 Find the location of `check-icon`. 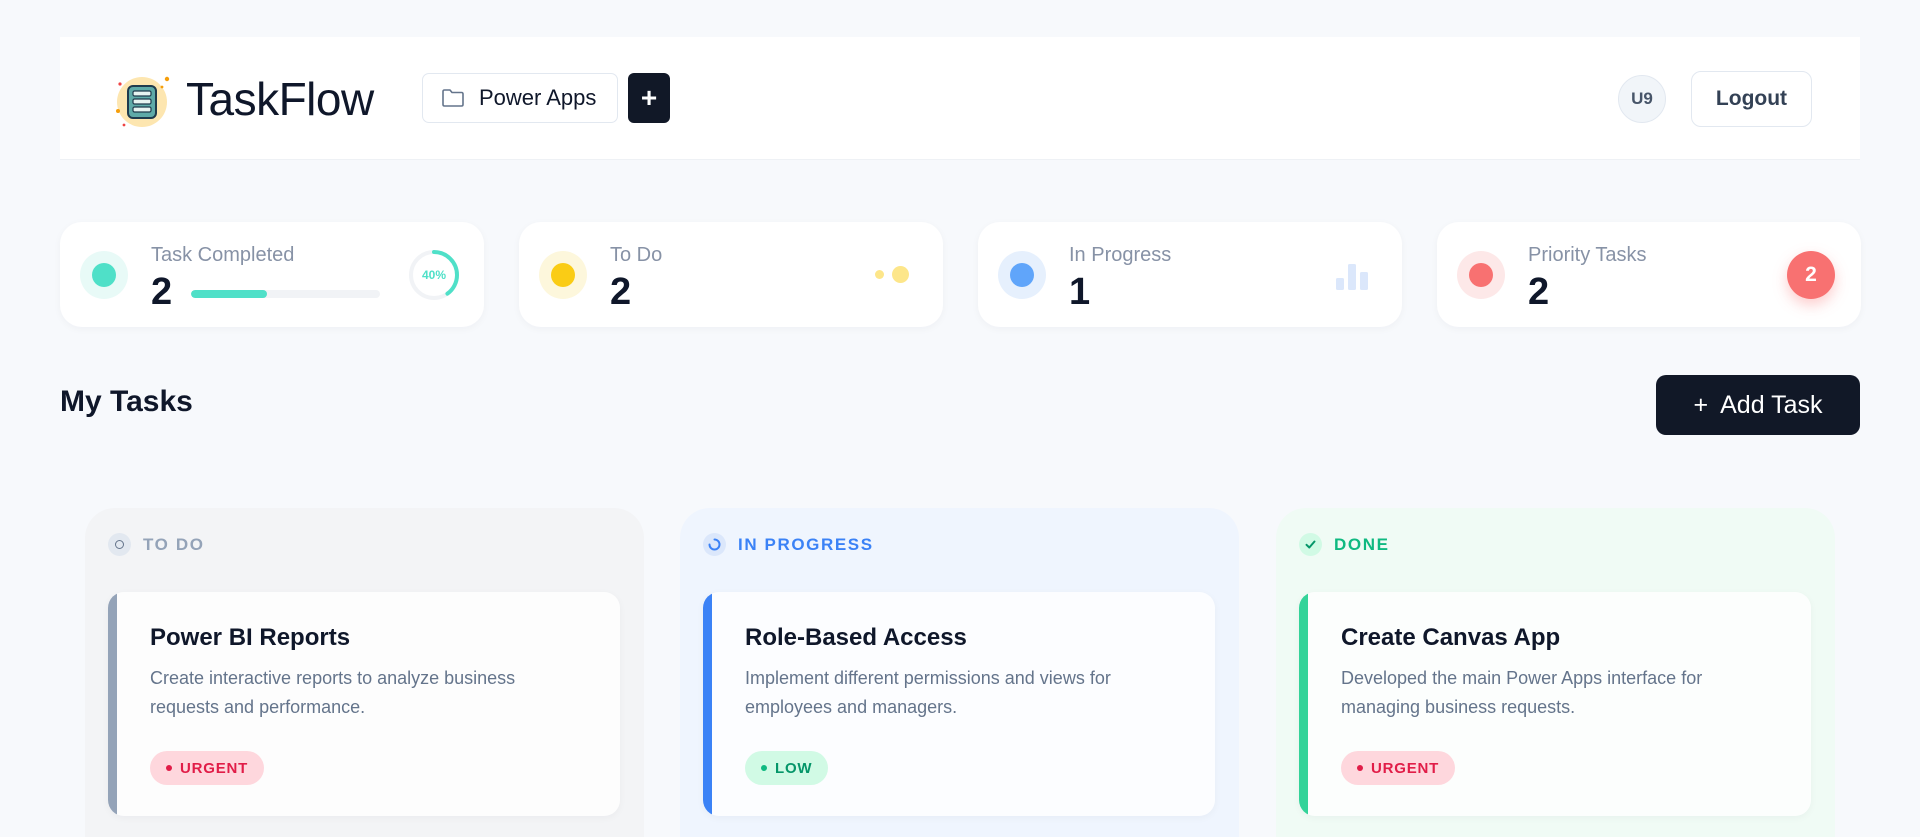

check-icon is located at coordinates (1310, 544).